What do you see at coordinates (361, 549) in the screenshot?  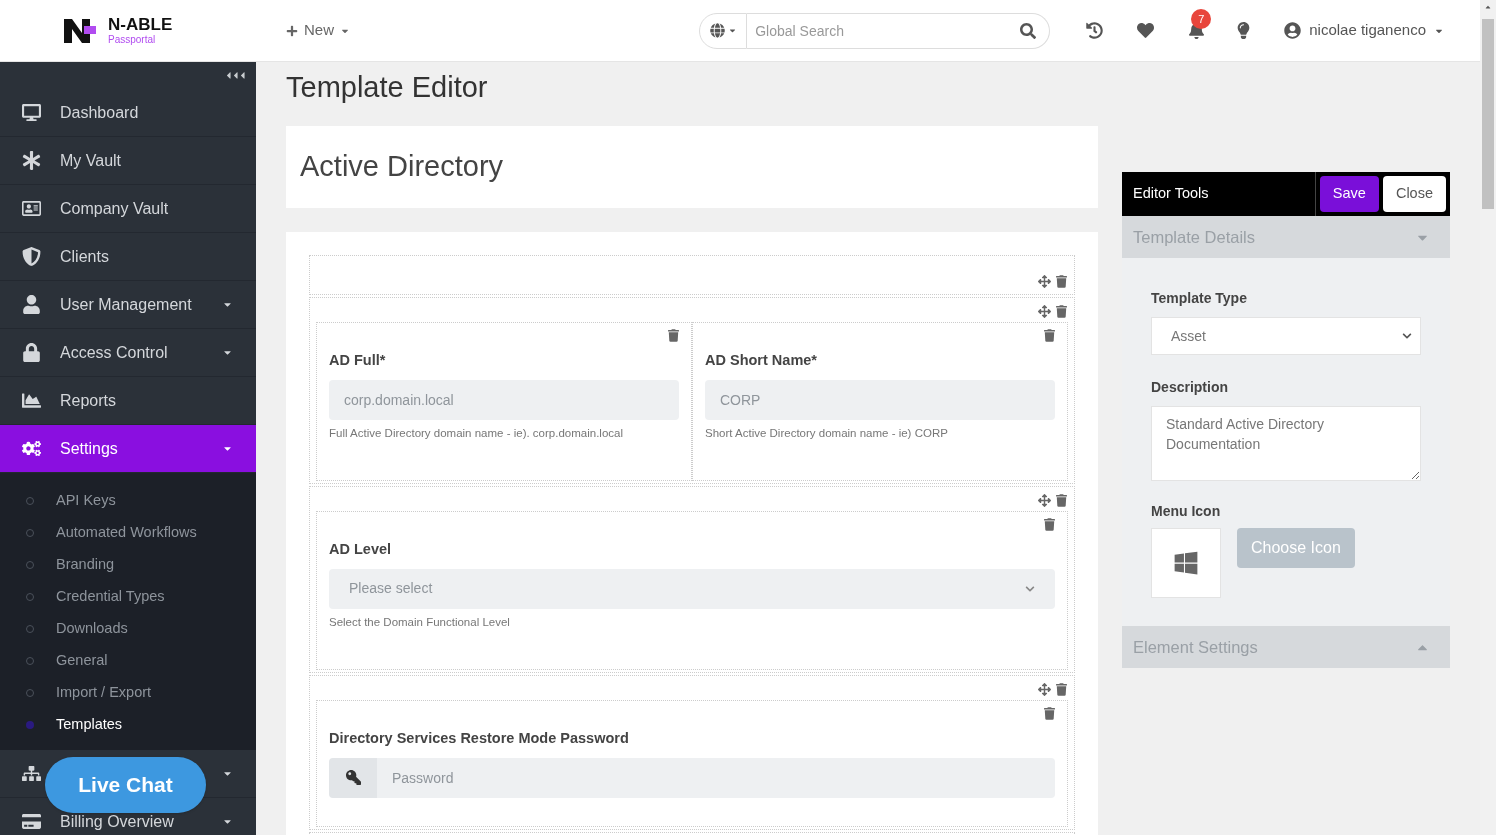 I see `field-label: AD Level` at bounding box center [361, 549].